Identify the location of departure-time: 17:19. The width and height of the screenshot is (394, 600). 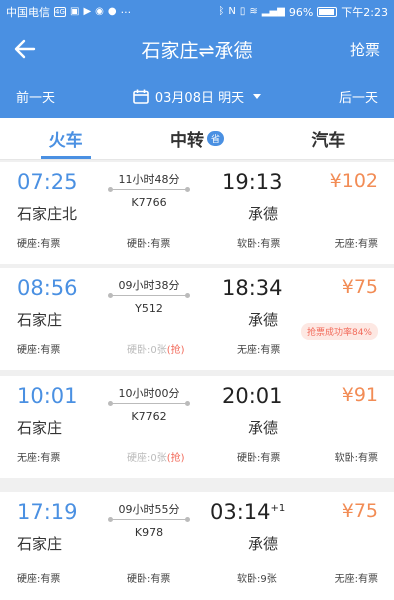
(47, 512).